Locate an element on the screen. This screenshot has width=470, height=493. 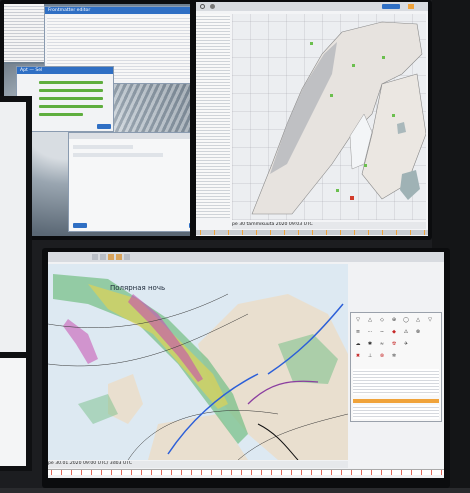
schedule-window-titlebar: Apt — Sel is located at coordinates (65, 70).